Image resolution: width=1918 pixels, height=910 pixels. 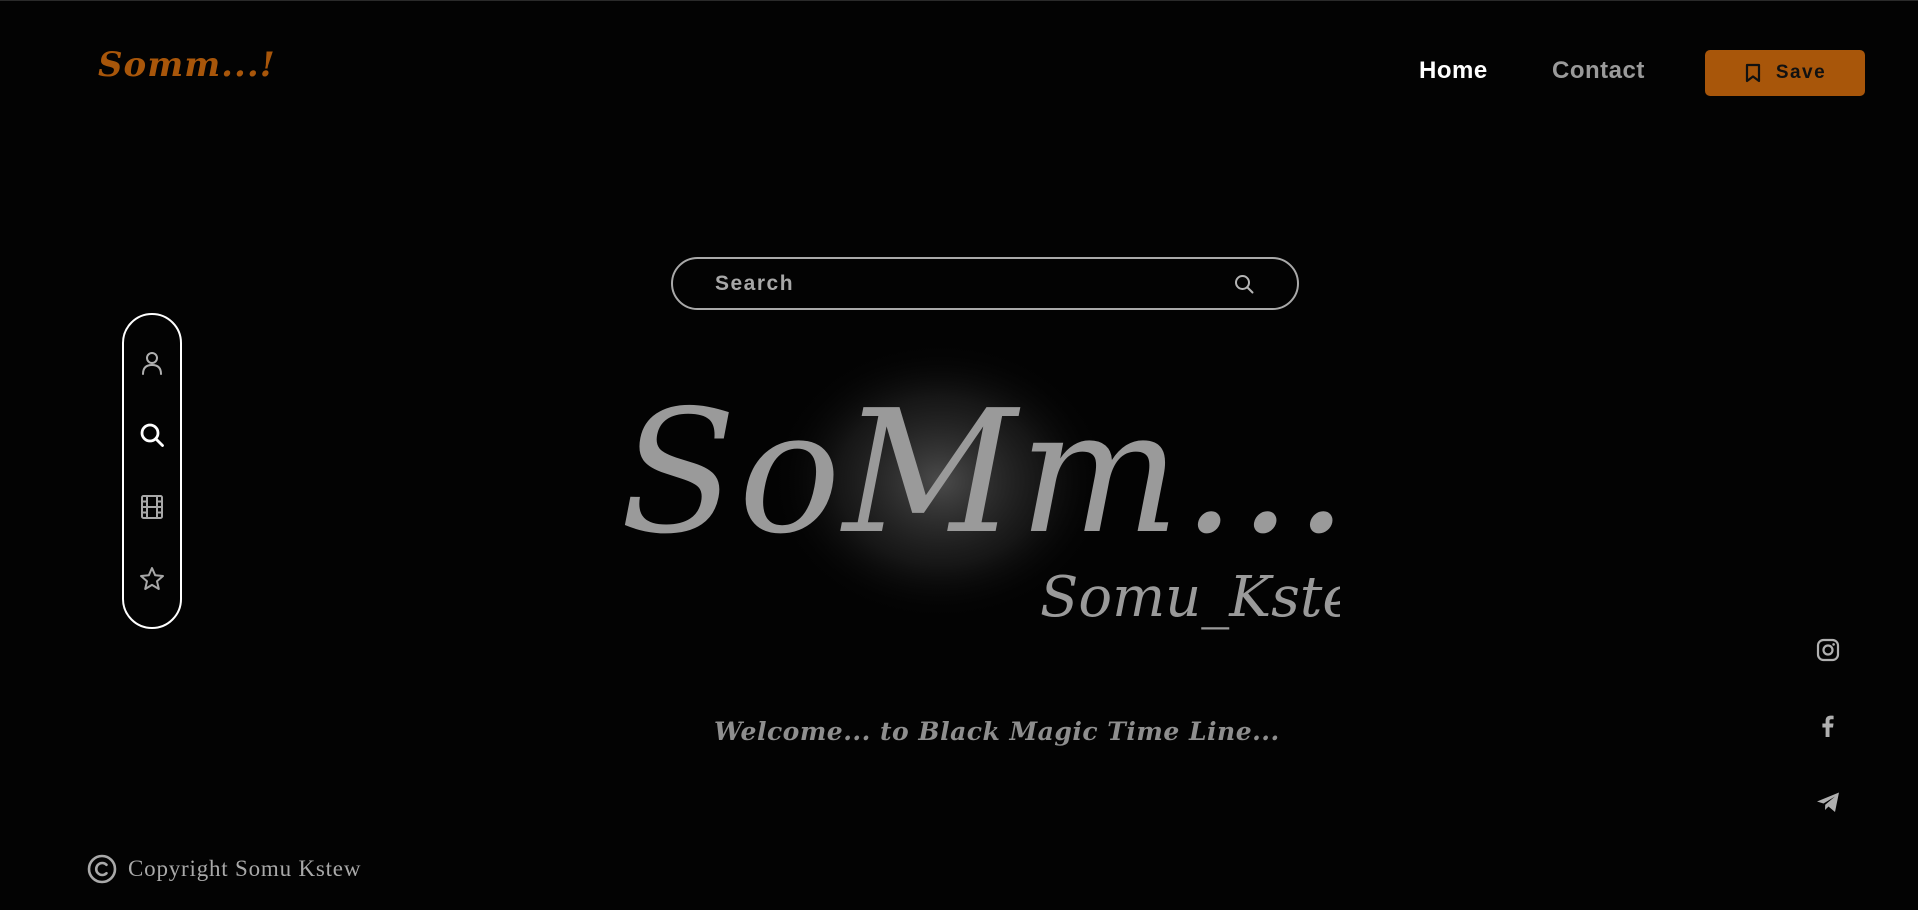 What do you see at coordinates (1752, 73) in the screenshot?
I see `bookmark-icon` at bounding box center [1752, 73].